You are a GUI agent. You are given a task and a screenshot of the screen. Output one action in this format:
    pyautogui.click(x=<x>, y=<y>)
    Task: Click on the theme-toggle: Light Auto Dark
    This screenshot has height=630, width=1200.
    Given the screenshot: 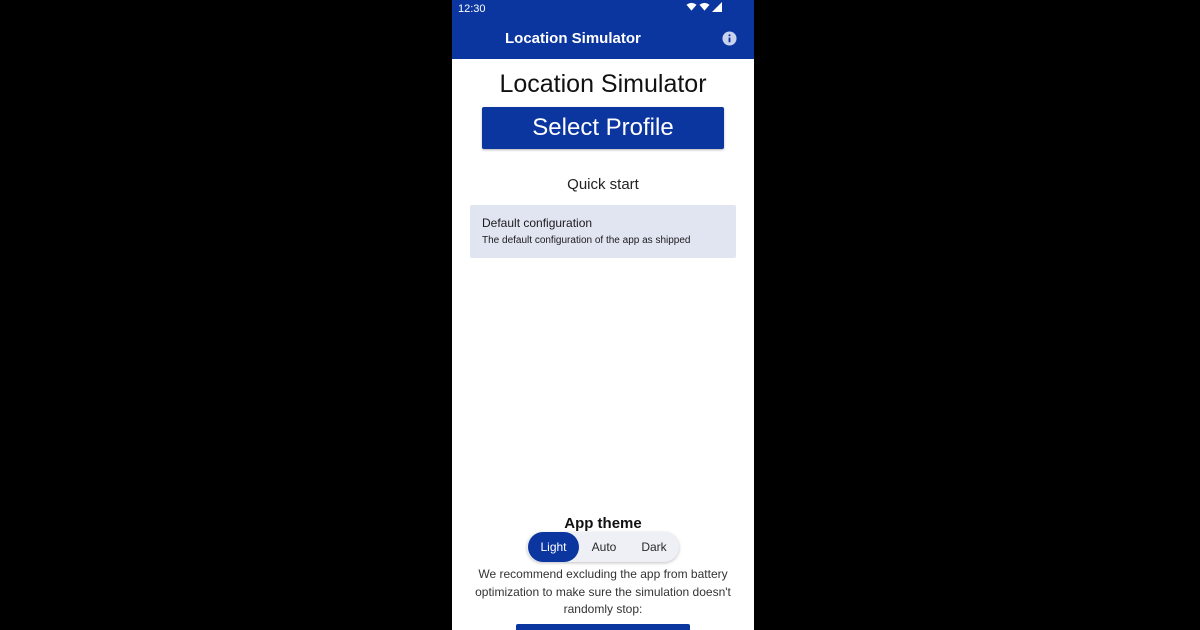 What is the action you would take?
    pyautogui.click(x=603, y=547)
    